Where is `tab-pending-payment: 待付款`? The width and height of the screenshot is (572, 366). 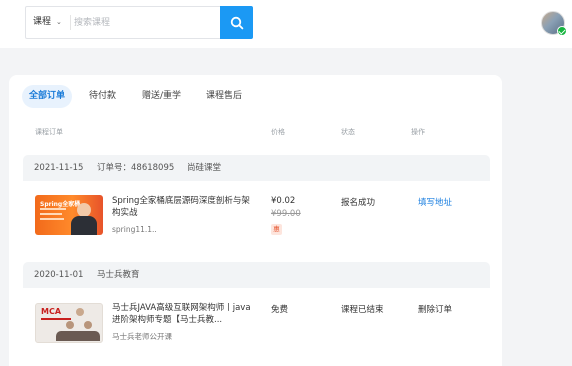
tab-pending-payment: 待付款 is located at coordinates (102, 96).